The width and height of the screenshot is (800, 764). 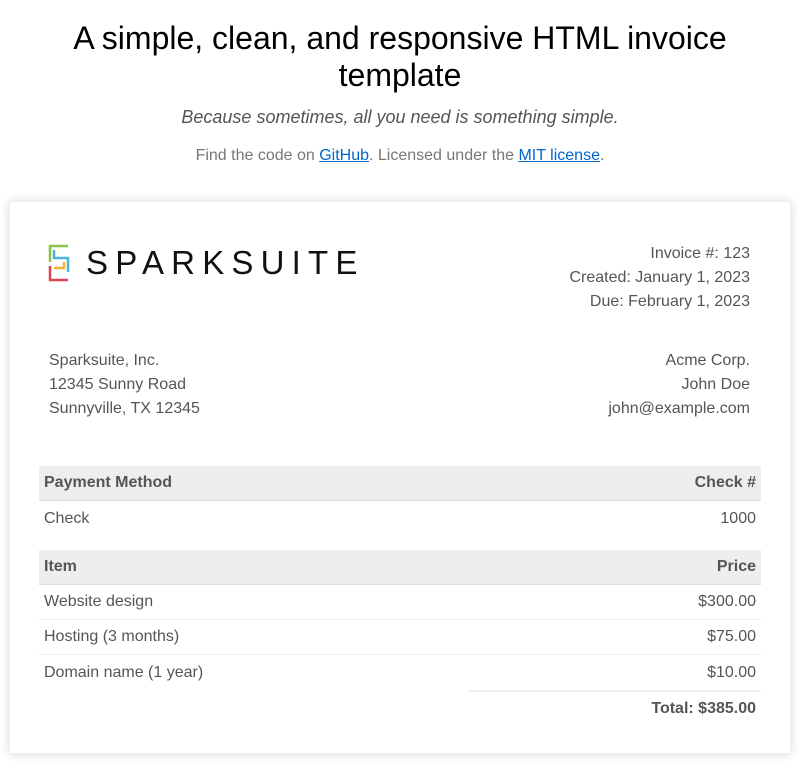 What do you see at coordinates (225, 262) in the screenshot?
I see `logo-text: SPARKSUITE` at bounding box center [225, 262].